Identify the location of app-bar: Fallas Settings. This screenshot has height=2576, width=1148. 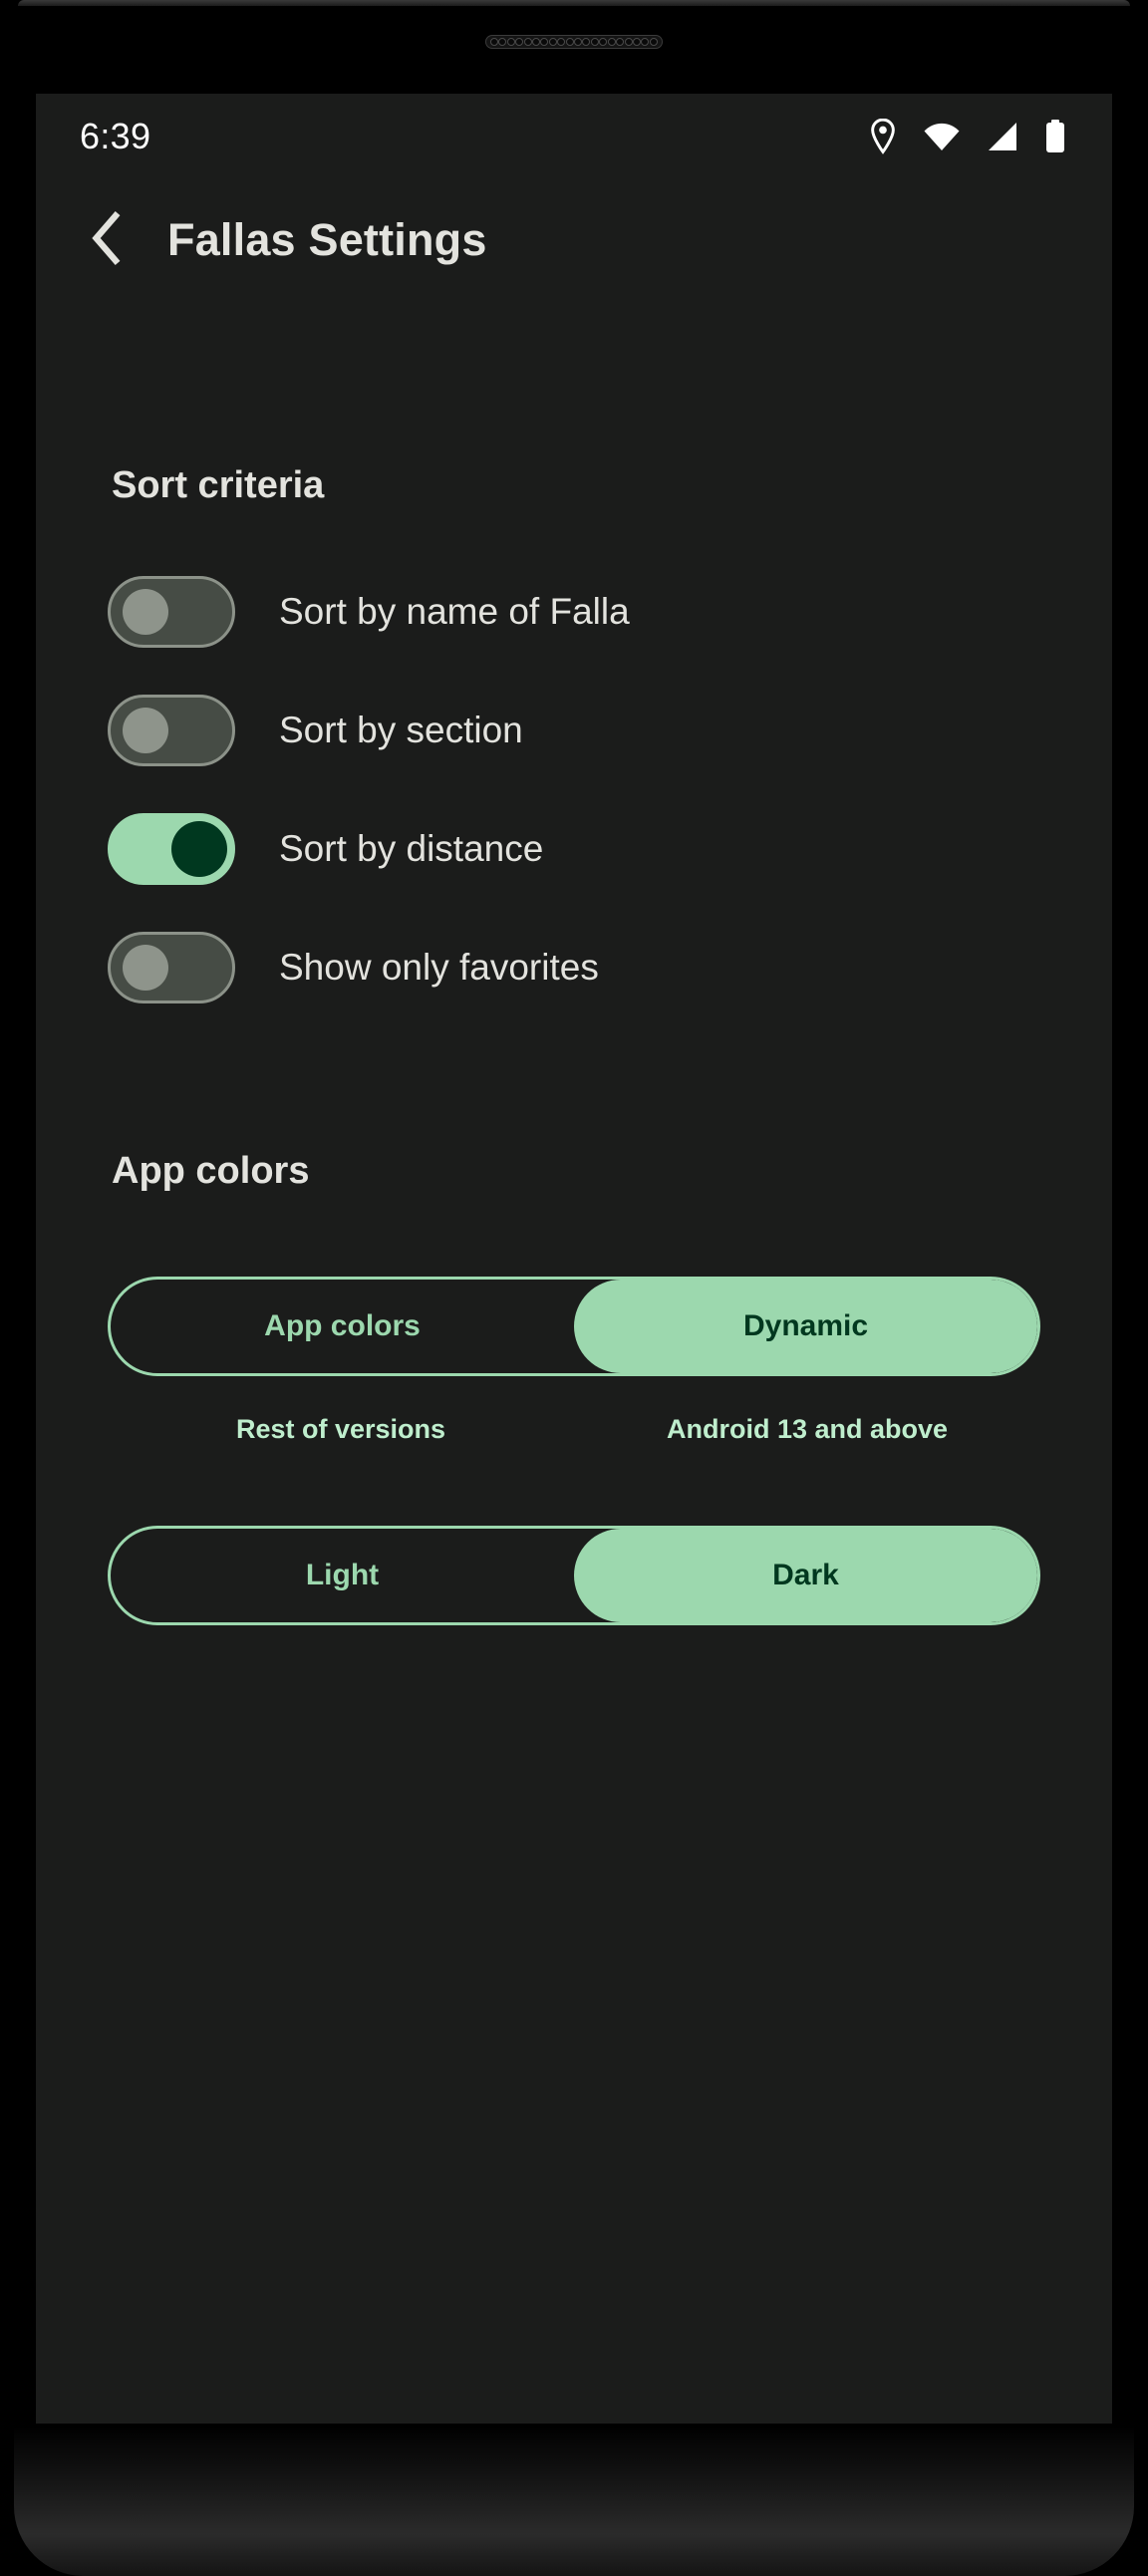
(574, 240).